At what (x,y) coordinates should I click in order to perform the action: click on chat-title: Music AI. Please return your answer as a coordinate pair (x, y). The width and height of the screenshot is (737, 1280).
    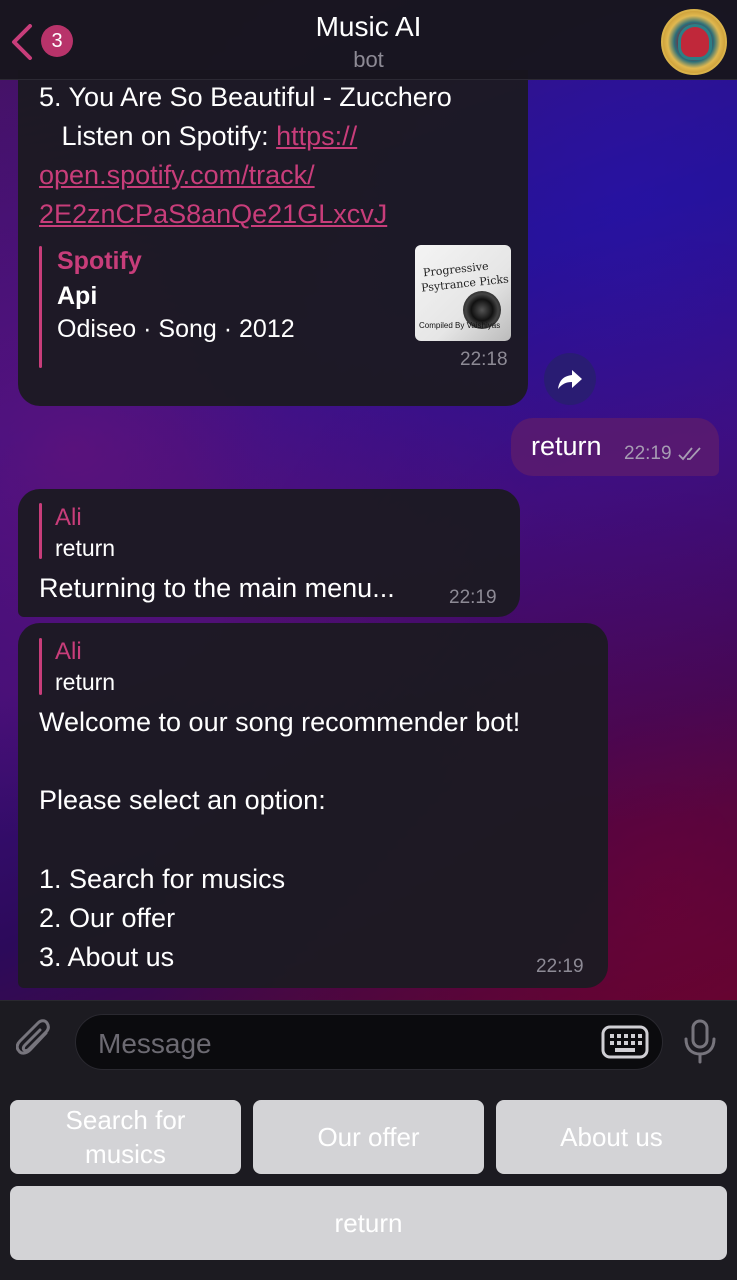
    Looking at the image, I should click on (368, 27).